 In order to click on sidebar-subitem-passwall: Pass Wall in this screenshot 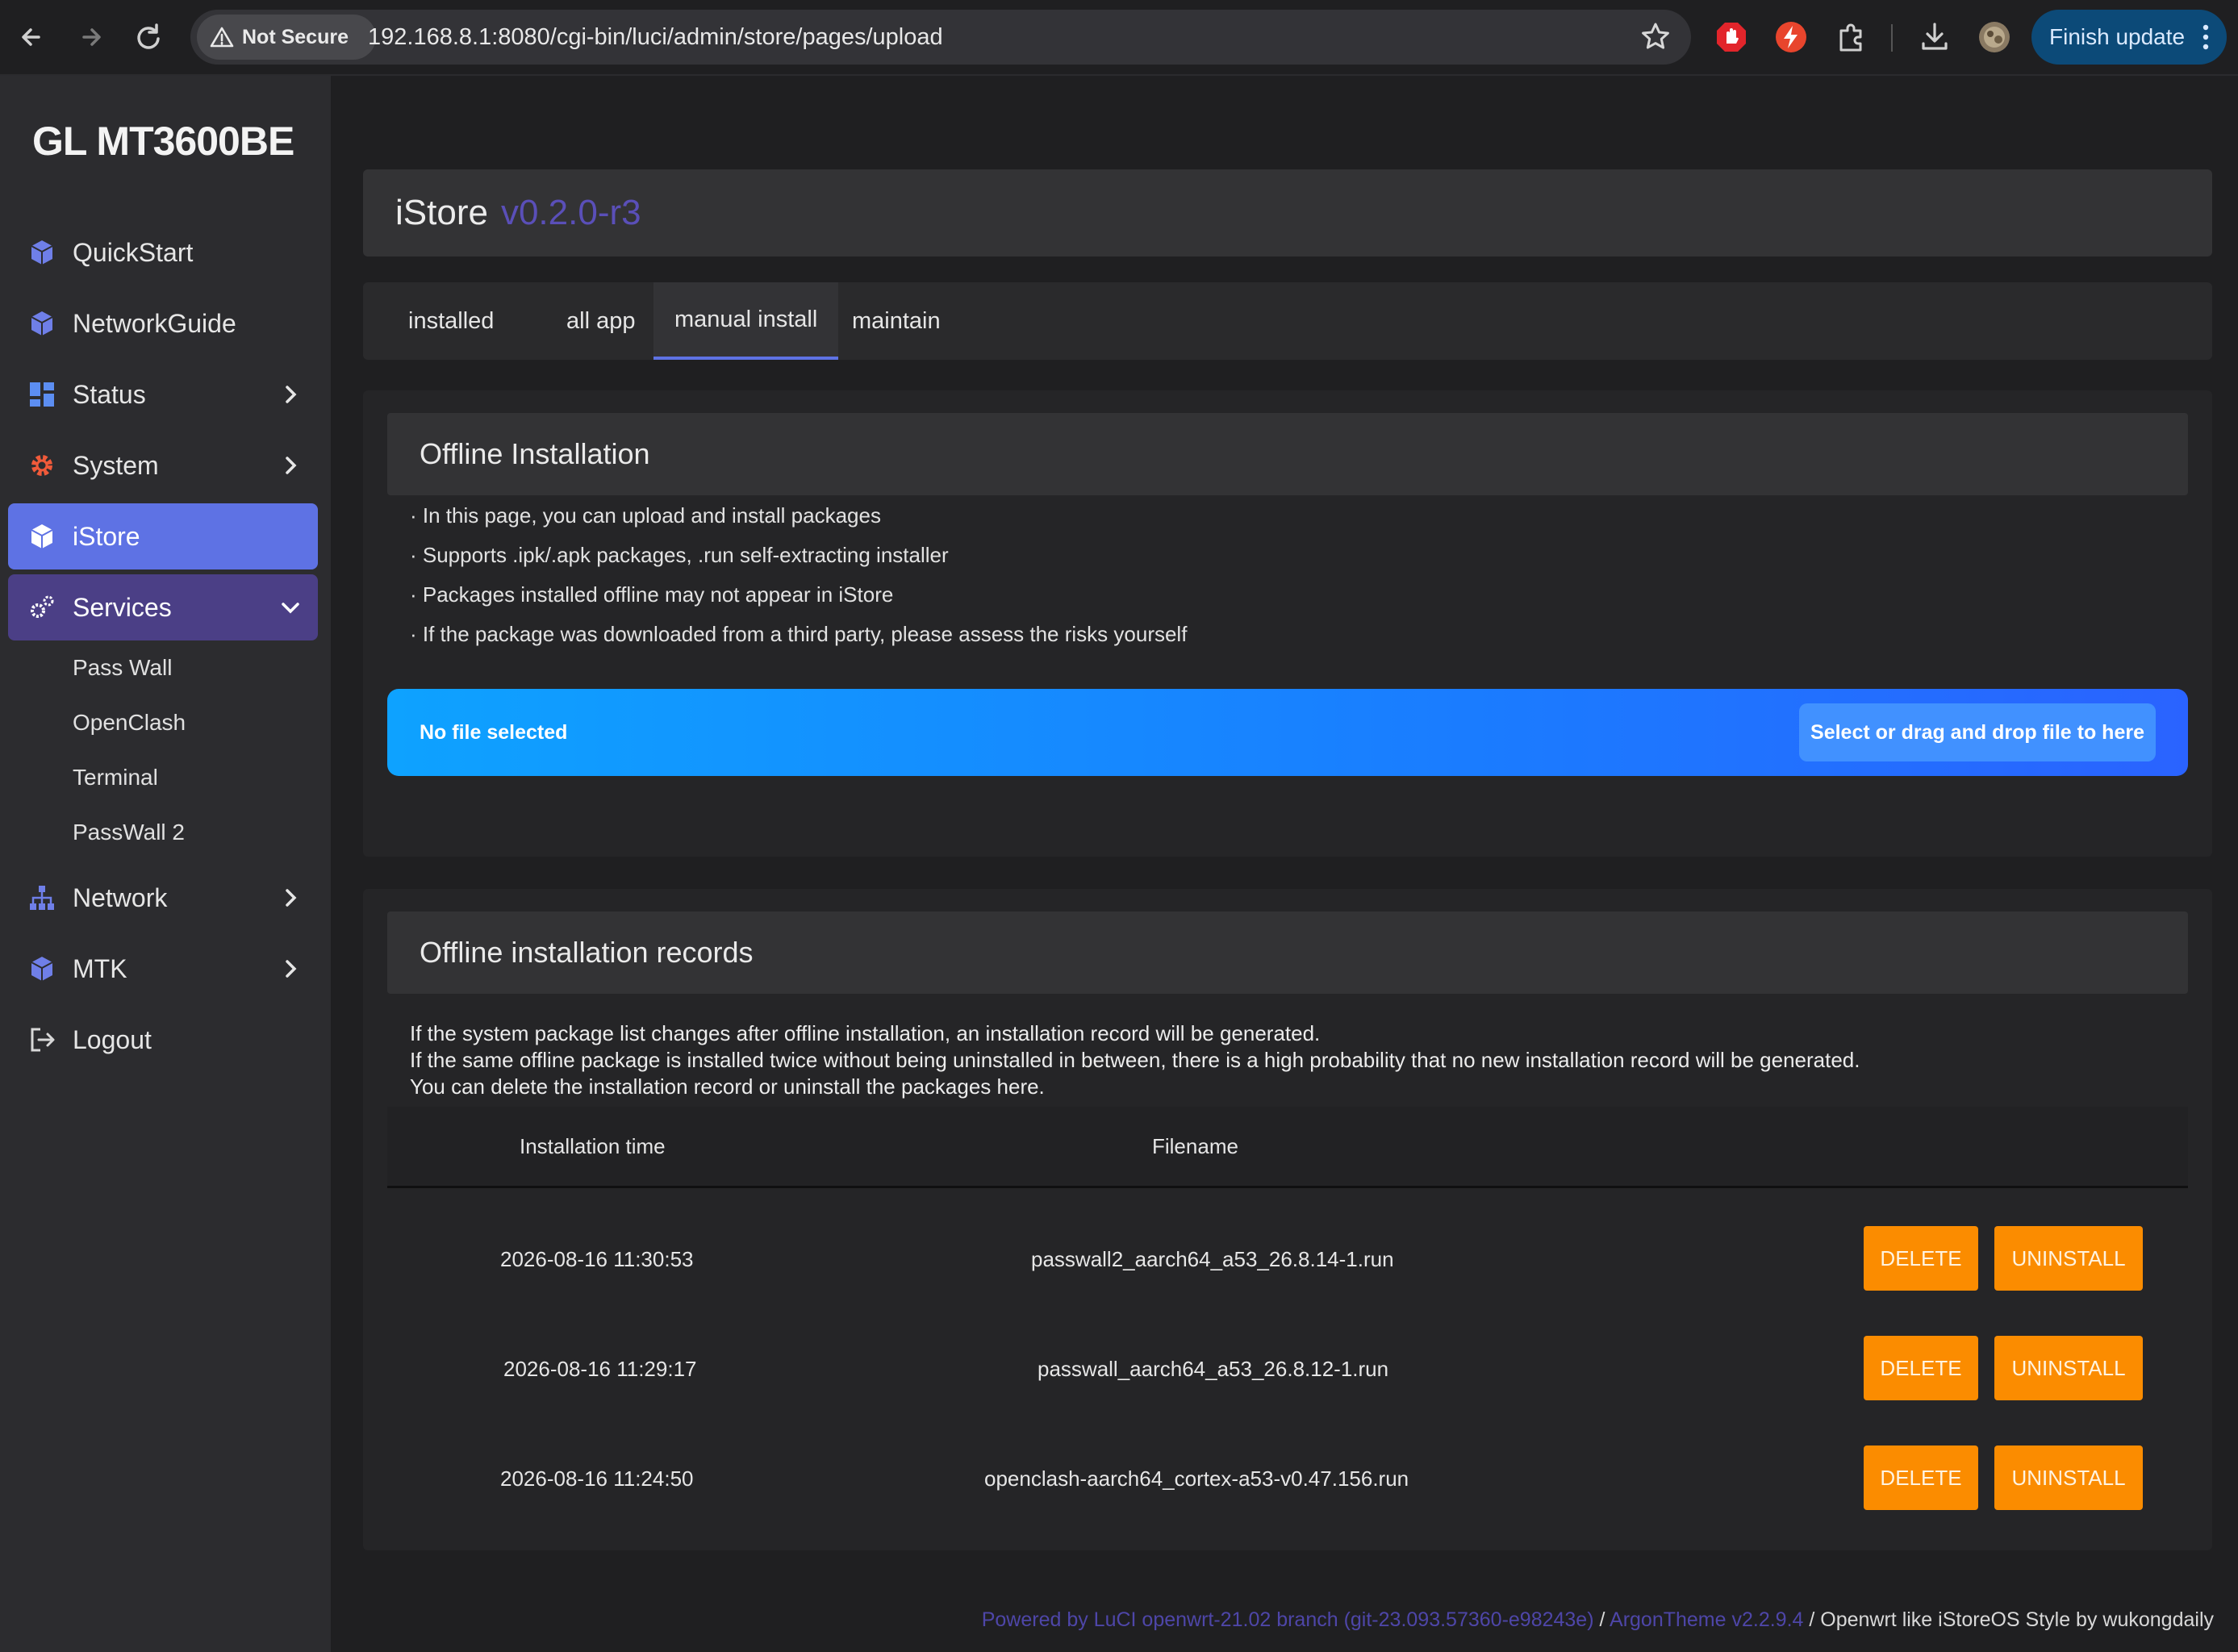, I will do `click(122, 668)`.